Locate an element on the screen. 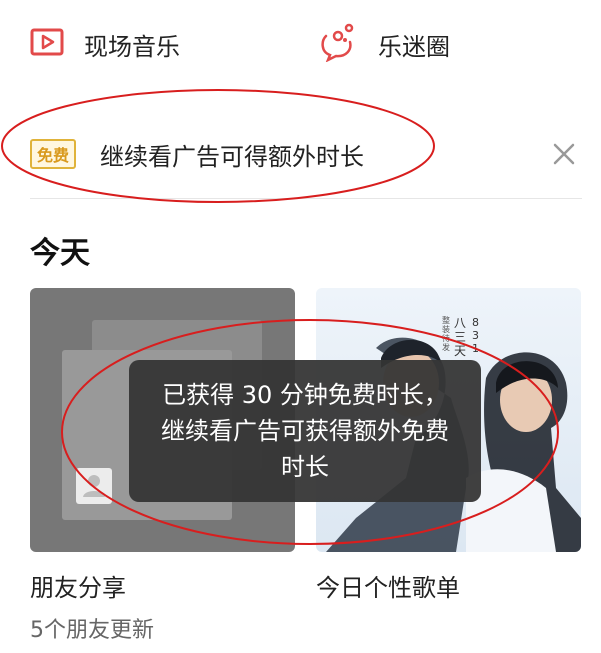 This screenshot has height=653, width=601. close-icon is located at coordinates (564, 154).